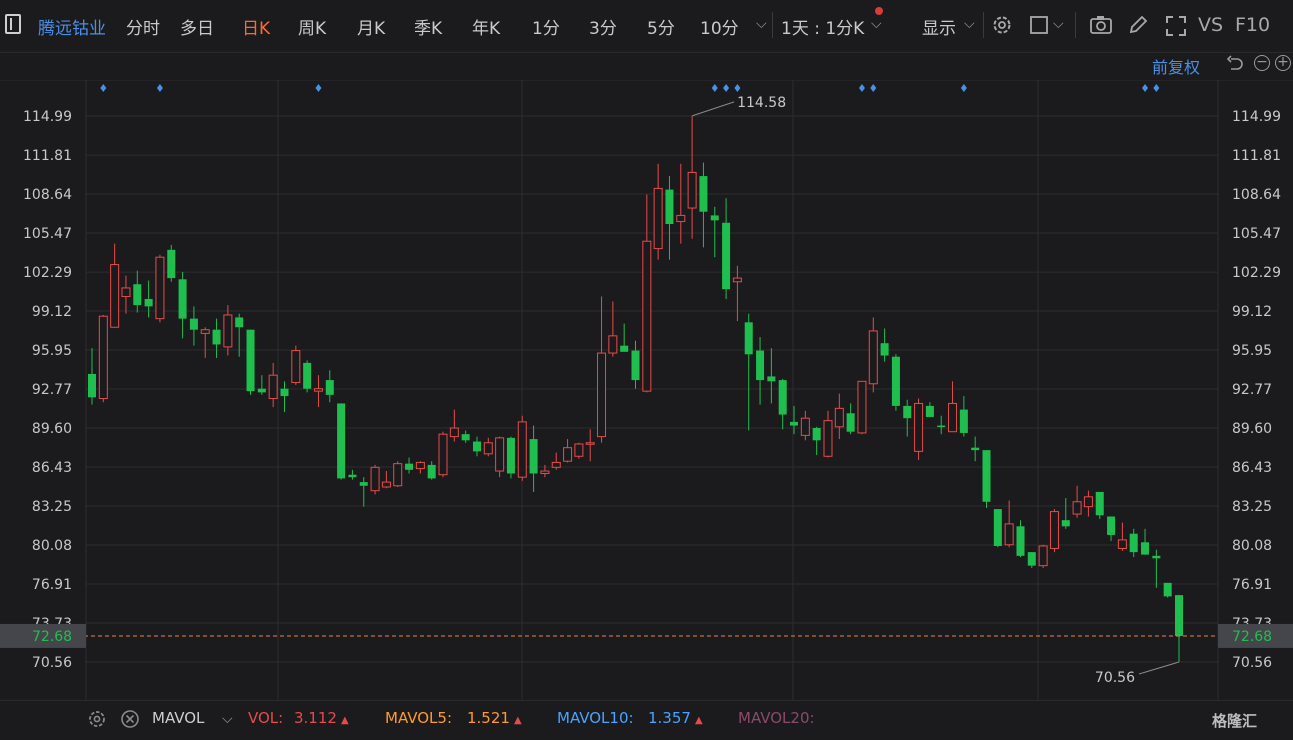  What do you see at coordinates (130, 719) in the screenshot?
I see `close-icon` at bounding box center [130, 719].